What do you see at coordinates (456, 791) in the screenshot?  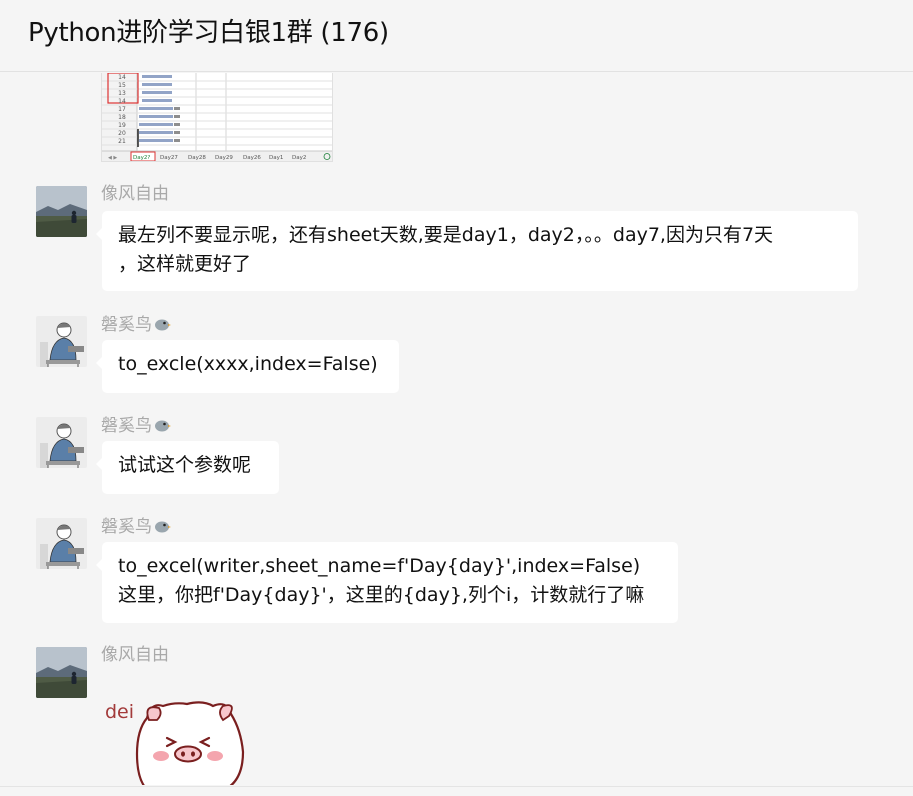 I see `input-area-edge` at bounding box center [456, 791].